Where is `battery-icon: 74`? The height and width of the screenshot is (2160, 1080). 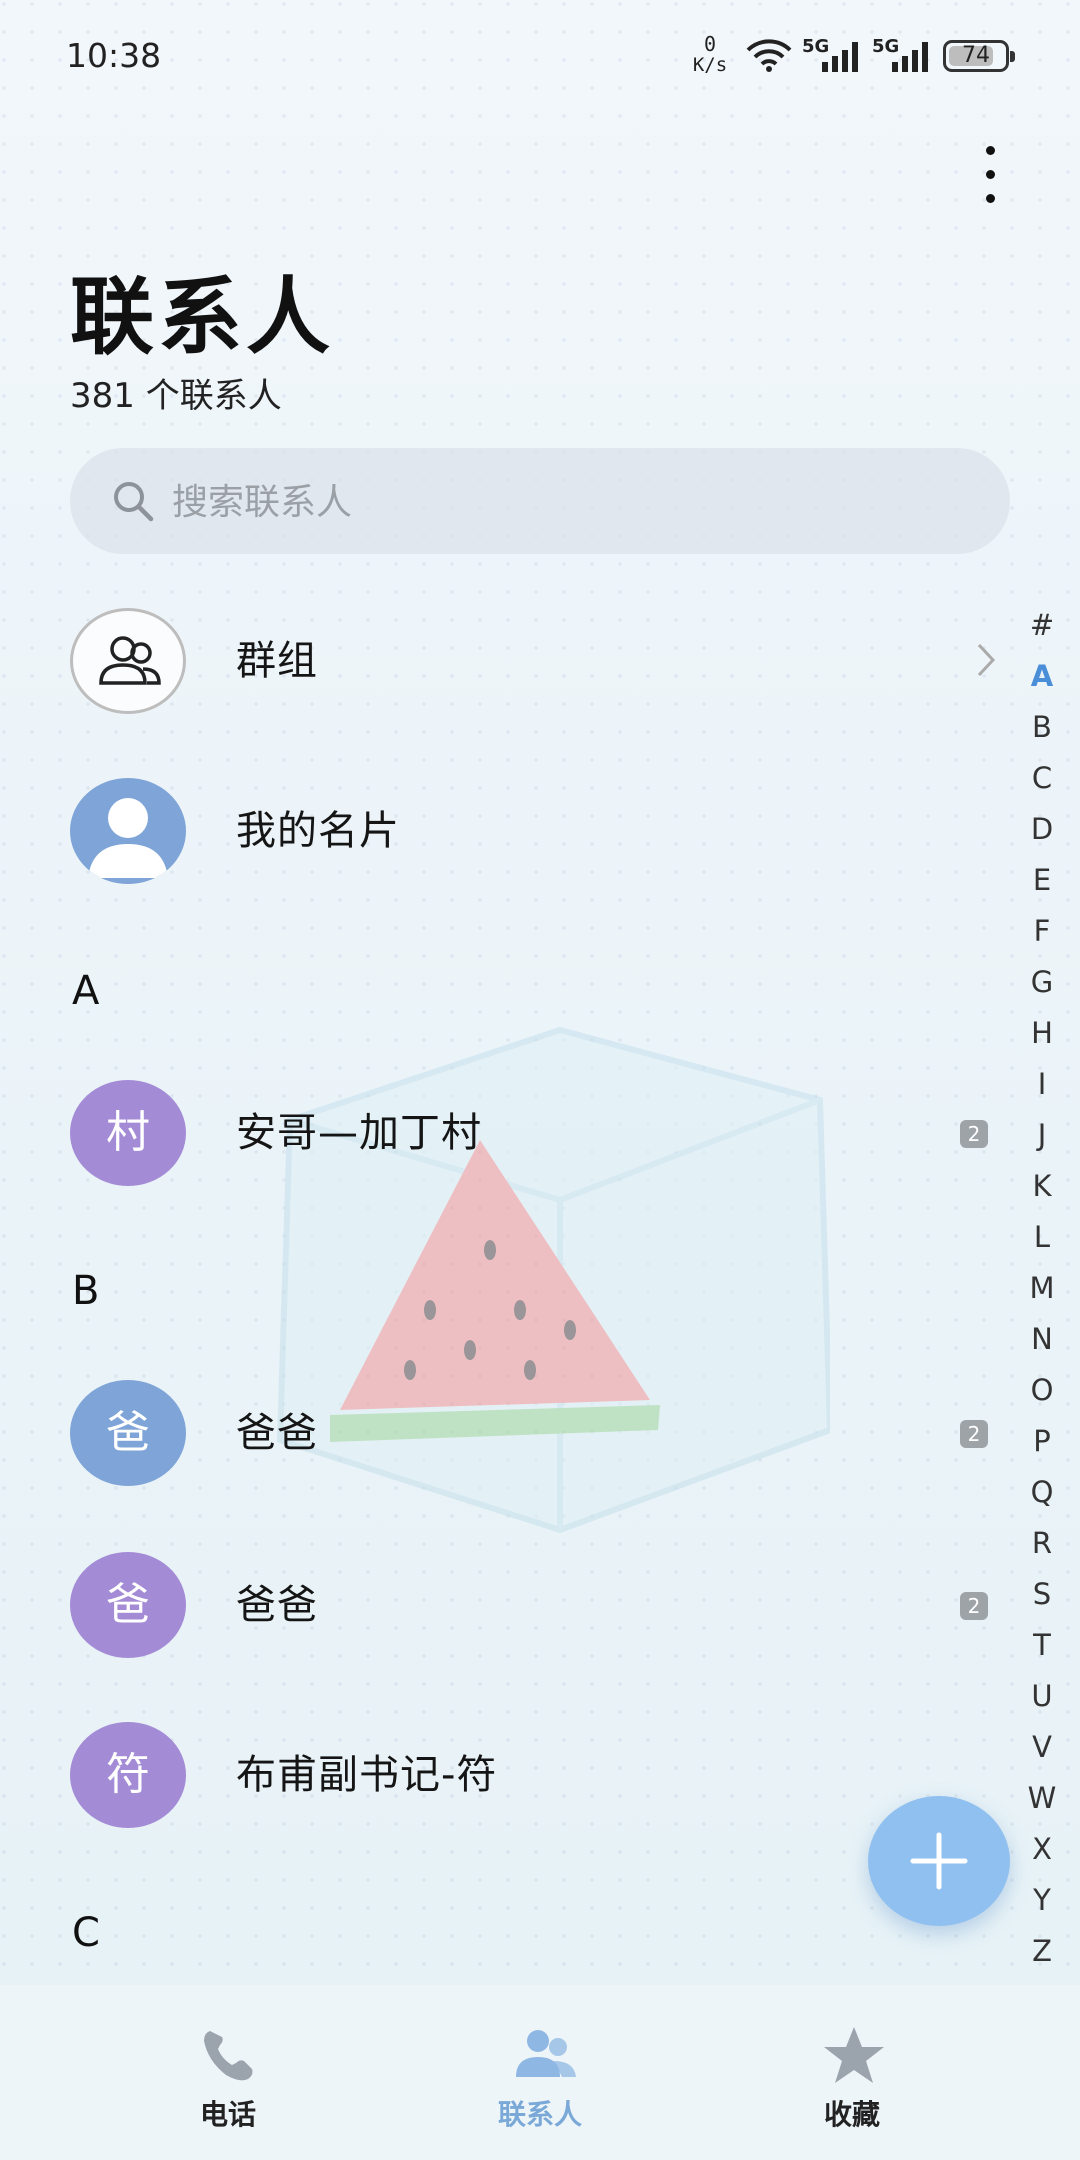 battery-icon: 74 is located at coordinates (979, 56).